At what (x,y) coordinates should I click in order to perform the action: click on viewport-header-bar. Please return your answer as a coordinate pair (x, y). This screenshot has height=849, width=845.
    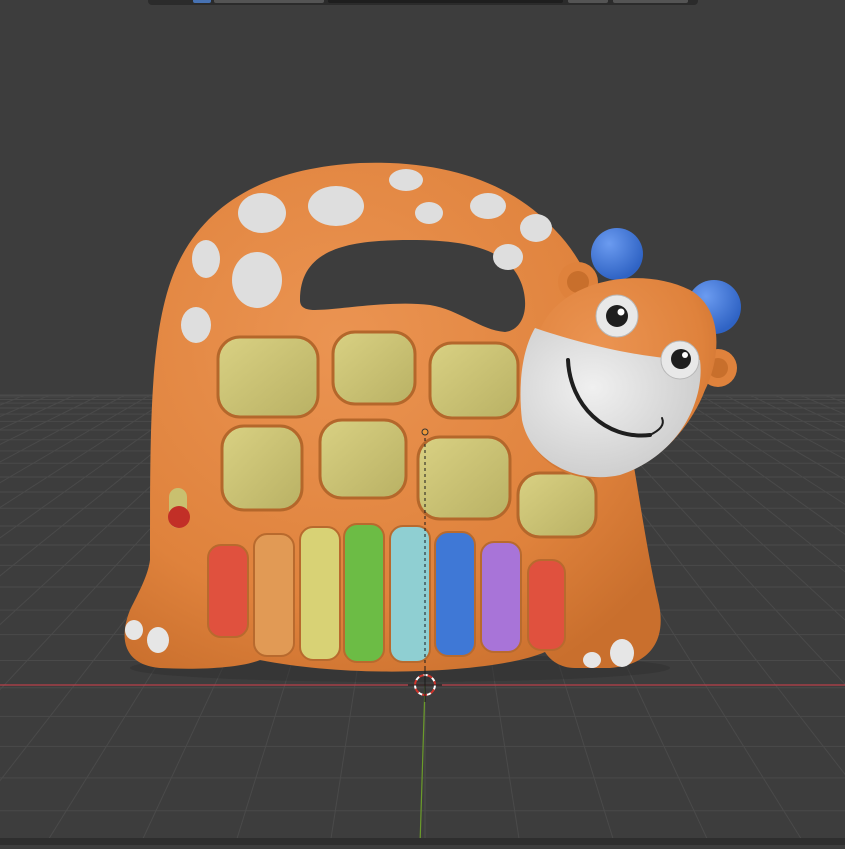
    Looking at the image, I should click on (423, 2).